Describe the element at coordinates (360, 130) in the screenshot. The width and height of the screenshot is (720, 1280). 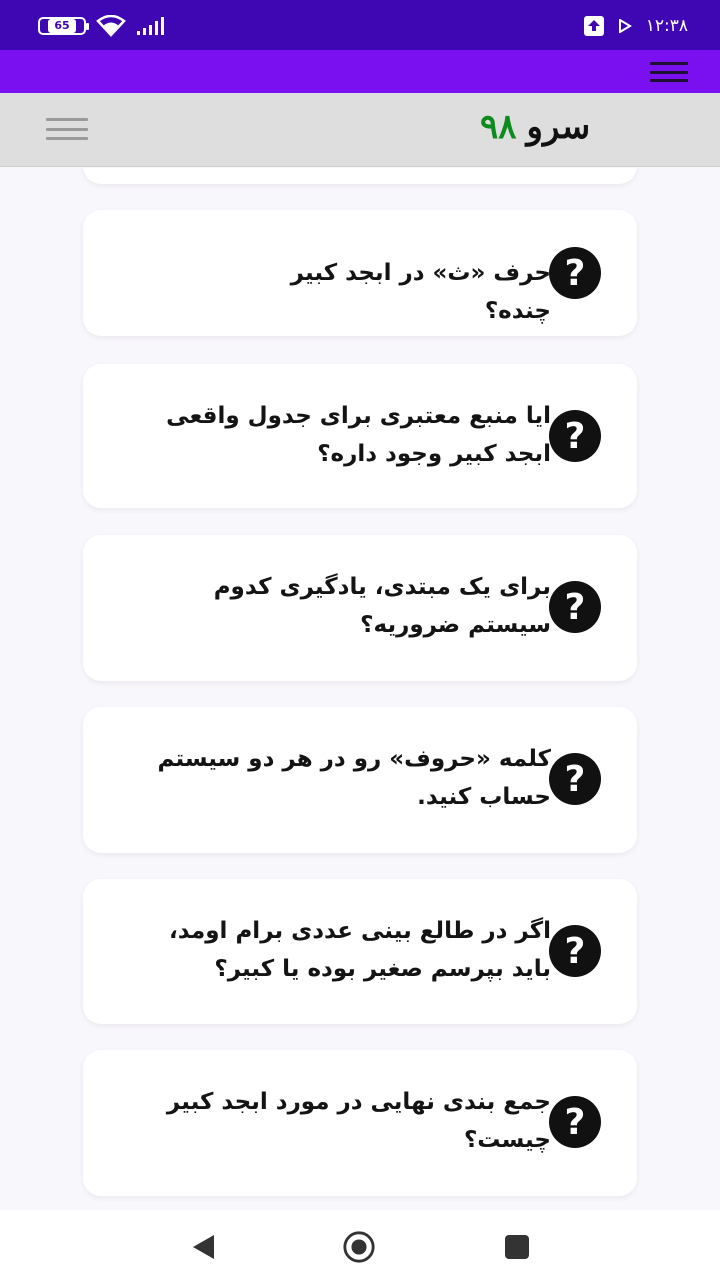
I see `site-header: سرو ۹۸` at that location.